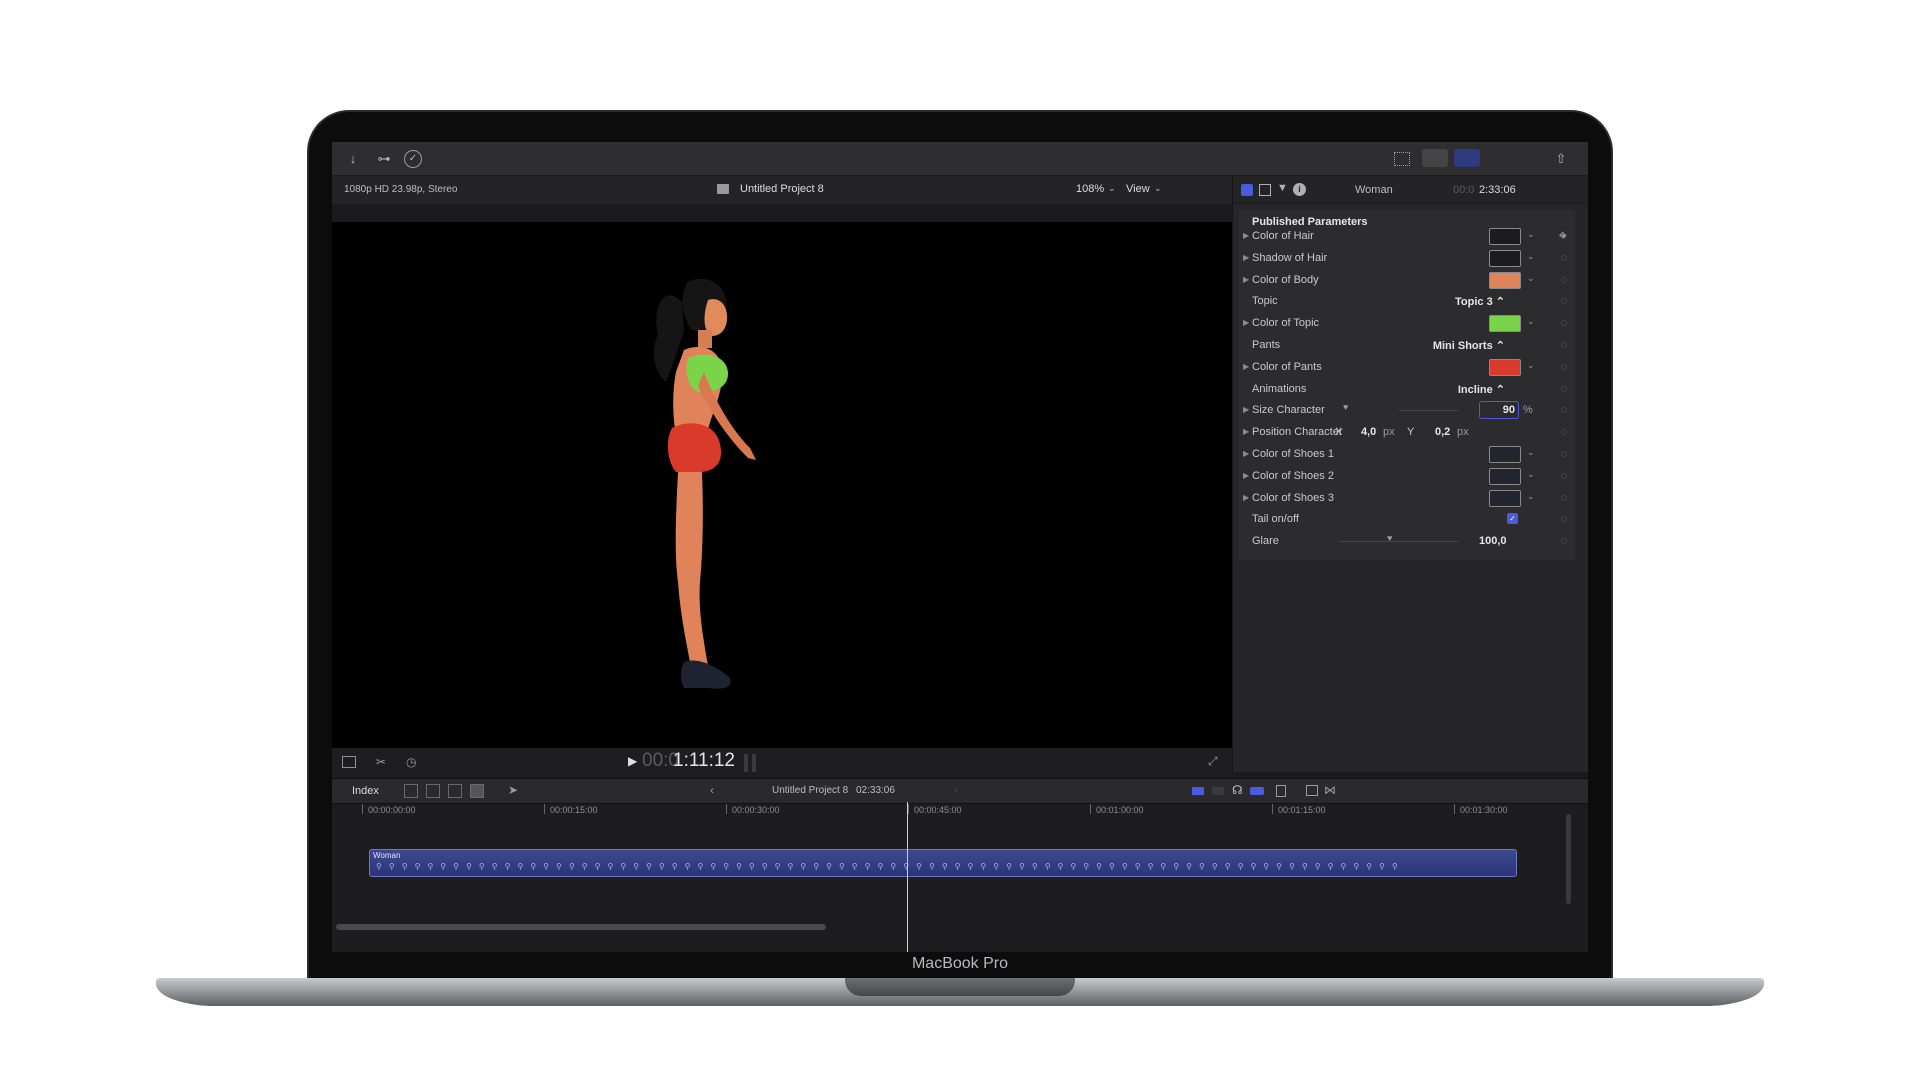  What do you see at coordinates (1368, 432) in the screenshot?
I see `x-value: 4,0` at bounding box center [1368, 432].